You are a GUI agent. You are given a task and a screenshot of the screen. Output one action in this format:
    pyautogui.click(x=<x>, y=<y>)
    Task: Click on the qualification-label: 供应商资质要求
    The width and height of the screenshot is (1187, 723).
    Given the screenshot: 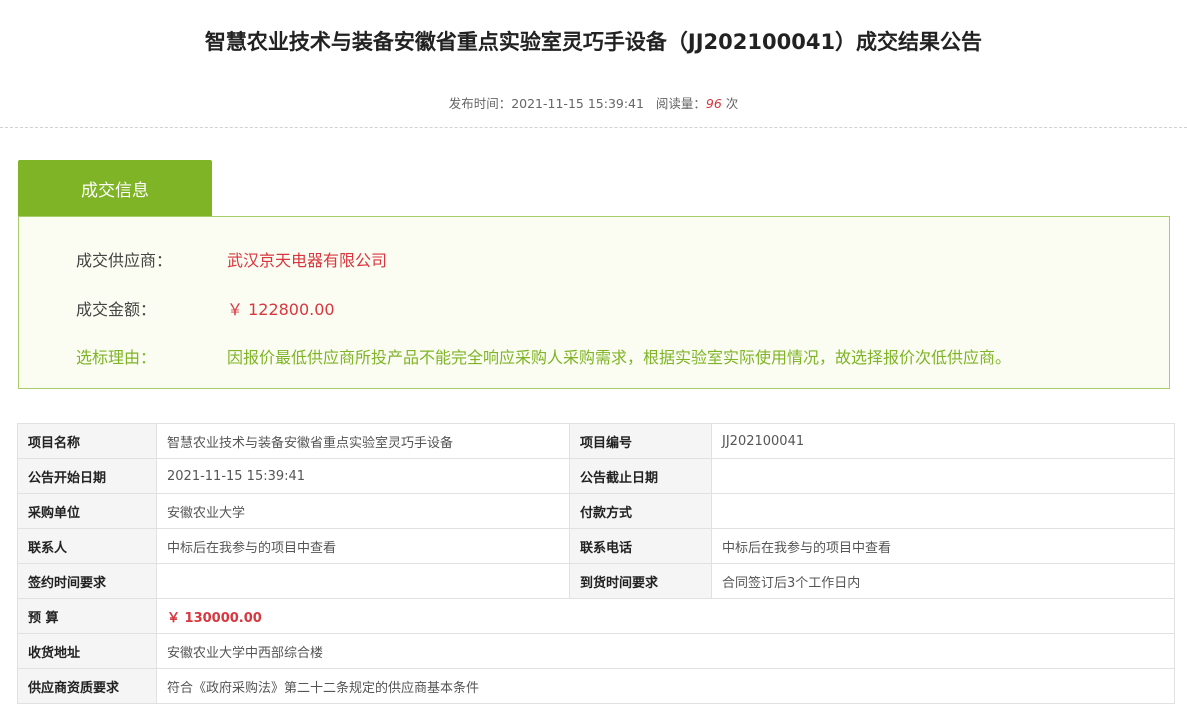 What is the action you would take?
    pyautogui.click(x=87, y=686)
    